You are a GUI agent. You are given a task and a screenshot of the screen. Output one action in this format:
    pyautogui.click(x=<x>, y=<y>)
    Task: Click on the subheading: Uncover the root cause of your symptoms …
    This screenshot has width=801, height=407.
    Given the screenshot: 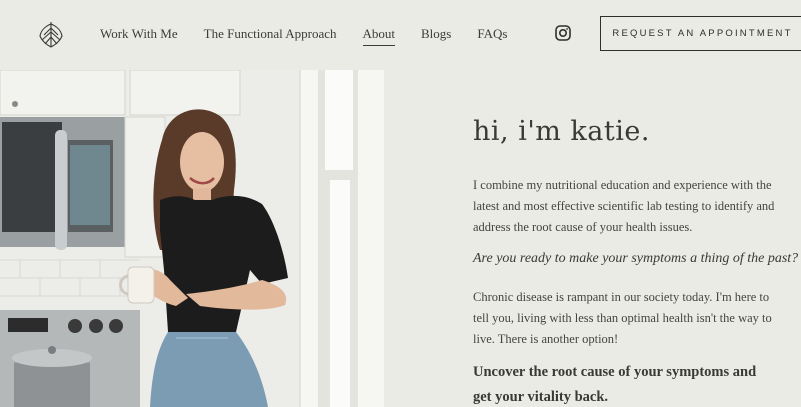 What is the action you would take?
    pyautogui.click(x=615, y=384)
    